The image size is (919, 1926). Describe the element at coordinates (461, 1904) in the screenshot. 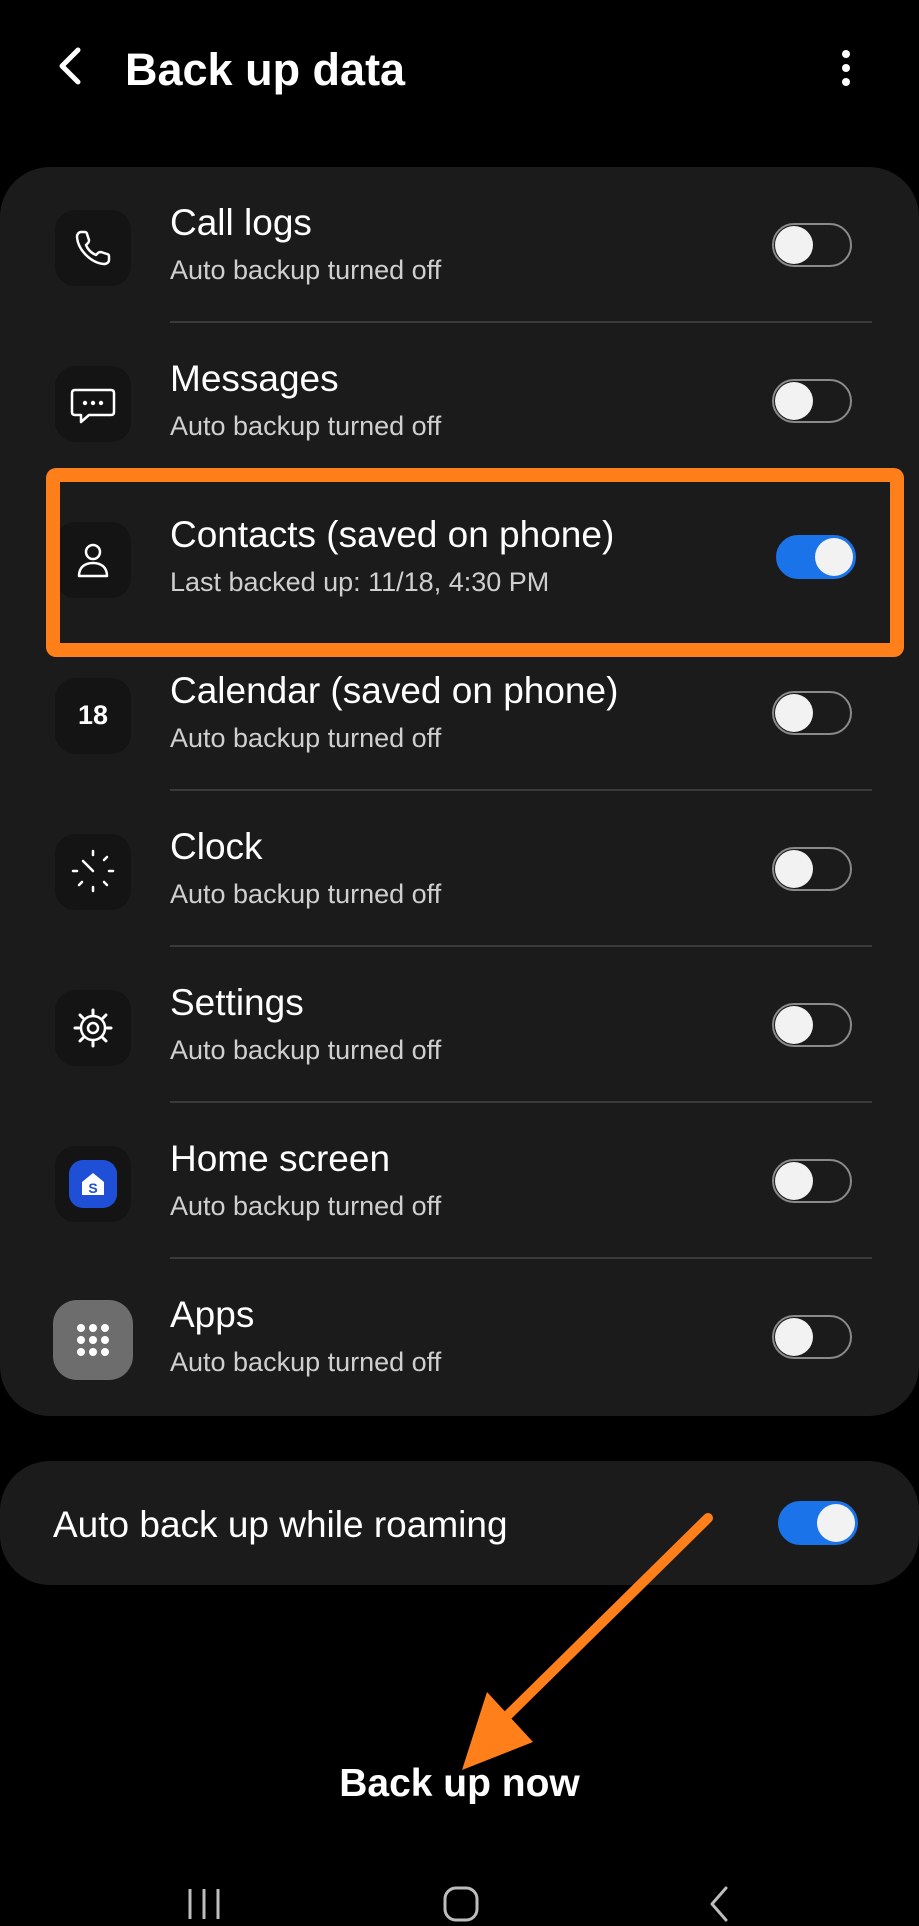

I see `home-icon` at that location.